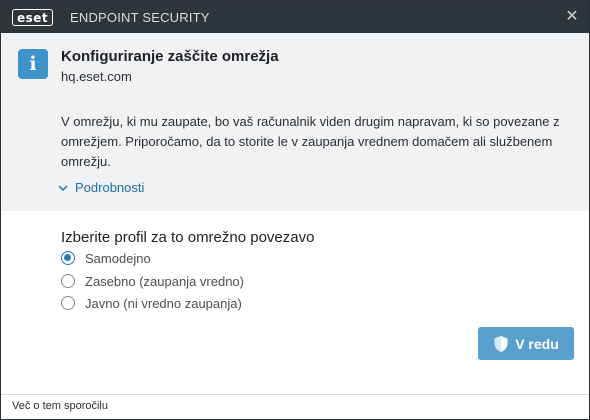  I want to click on radio-option-public: Javno (ni vredno zaupanja), so click(151, 303).